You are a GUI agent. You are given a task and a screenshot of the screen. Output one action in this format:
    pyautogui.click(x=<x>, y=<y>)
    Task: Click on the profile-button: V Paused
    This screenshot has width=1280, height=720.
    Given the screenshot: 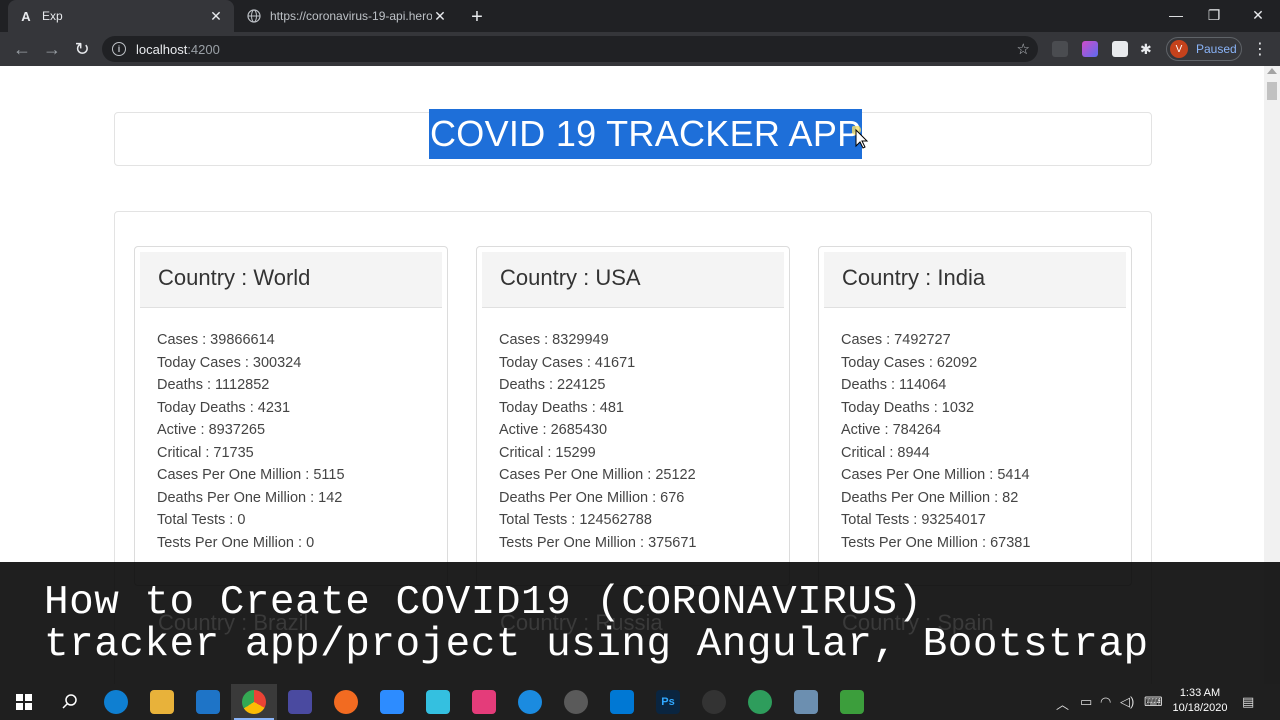 What is the action you would take?
    pyautogui.click(x=1204, y=49)
    